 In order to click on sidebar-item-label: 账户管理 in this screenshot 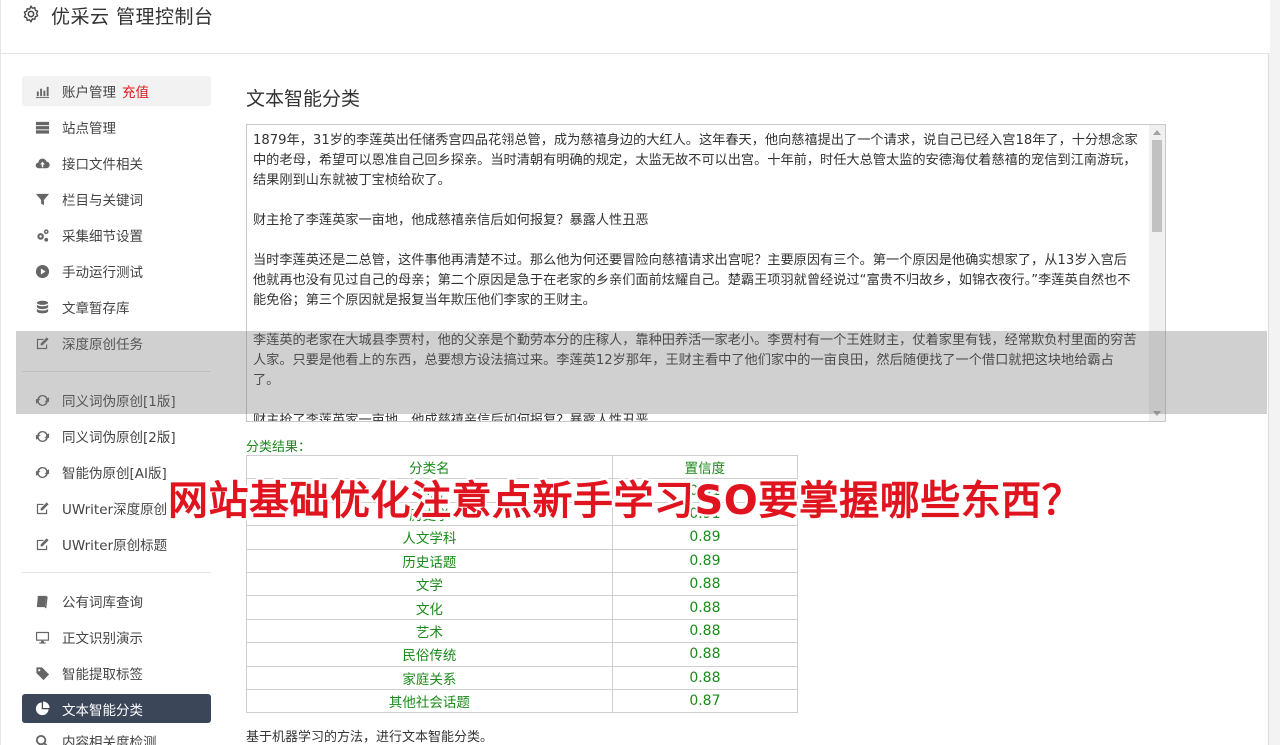, I will do `click(89, 93)`.